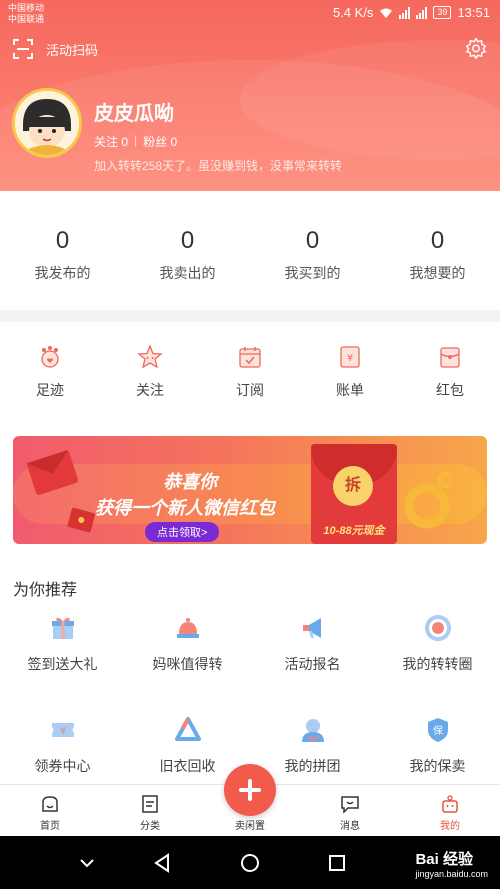 Image resolution: width=500 pixels, height=889 pixels. I want to click on status-bar: 中国移动 中国联通 5.4 K/s 39 13:51, so click(250, 13).